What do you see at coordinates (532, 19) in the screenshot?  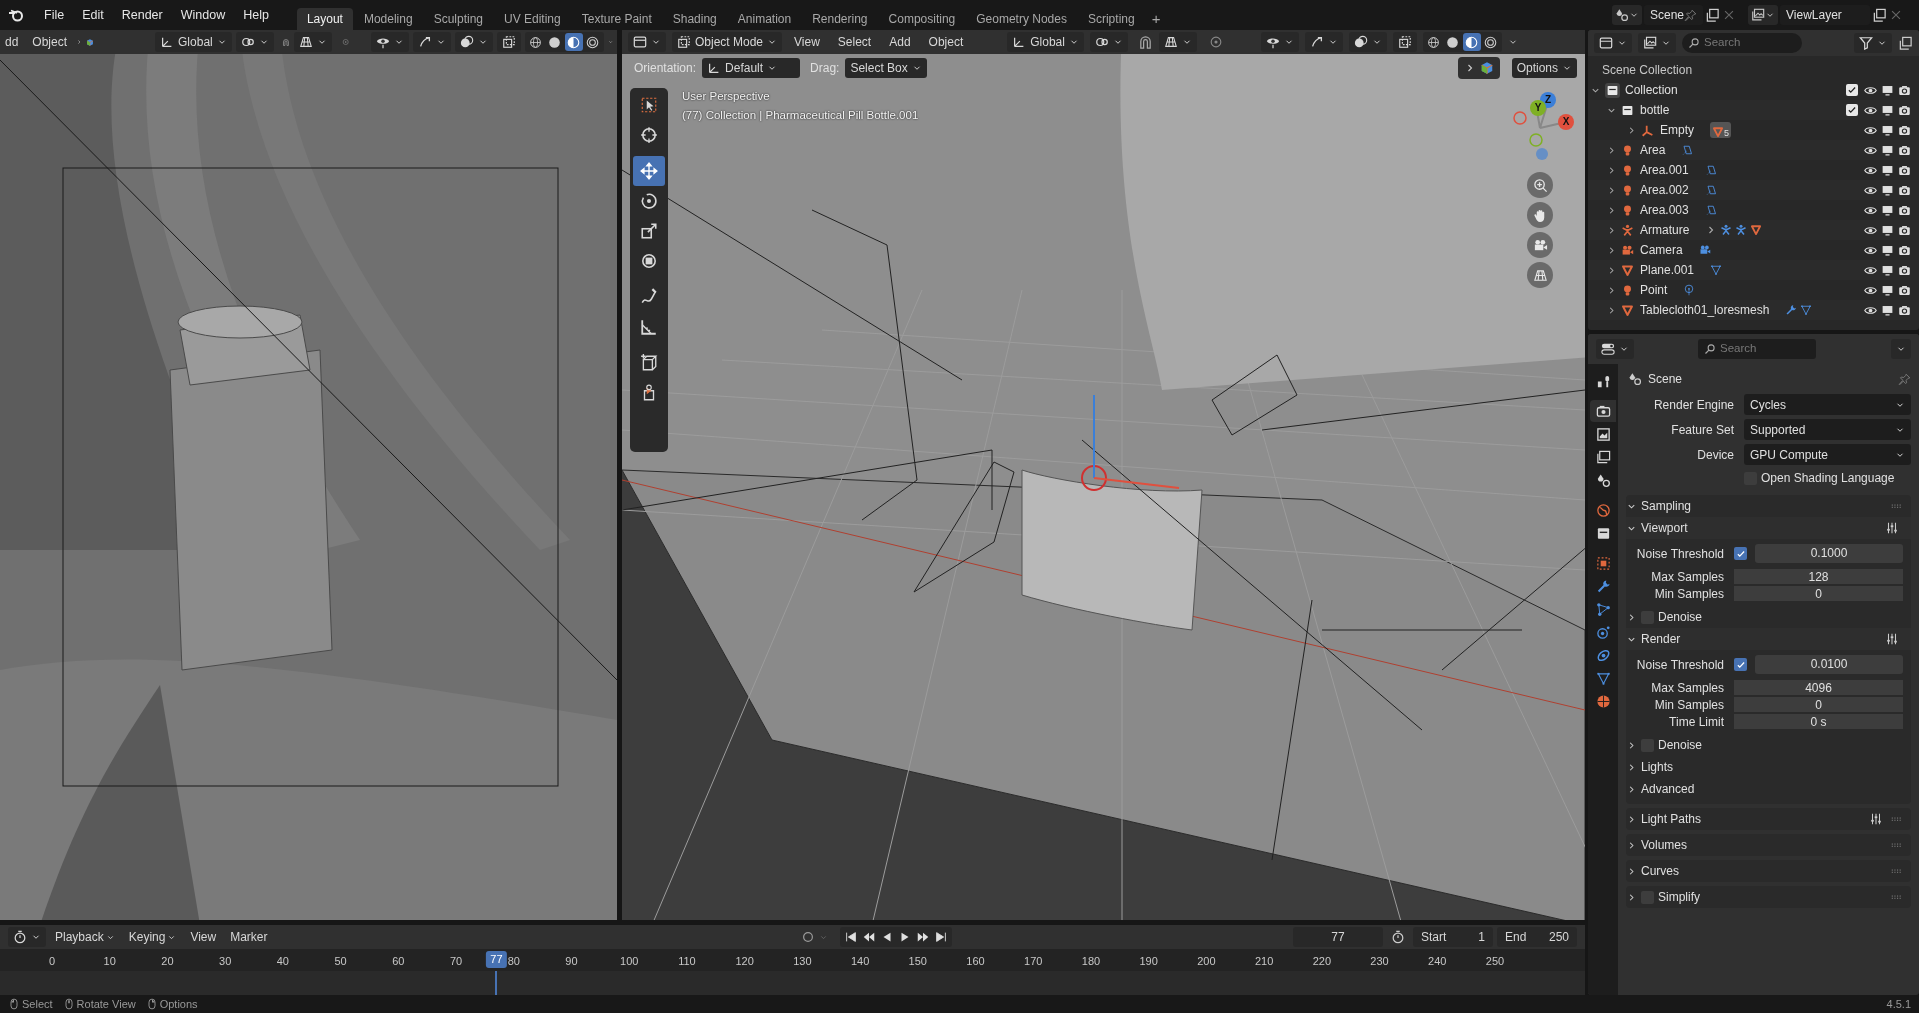 I see `workspace-tab: UV Editing` at bounding box center [532, 19].